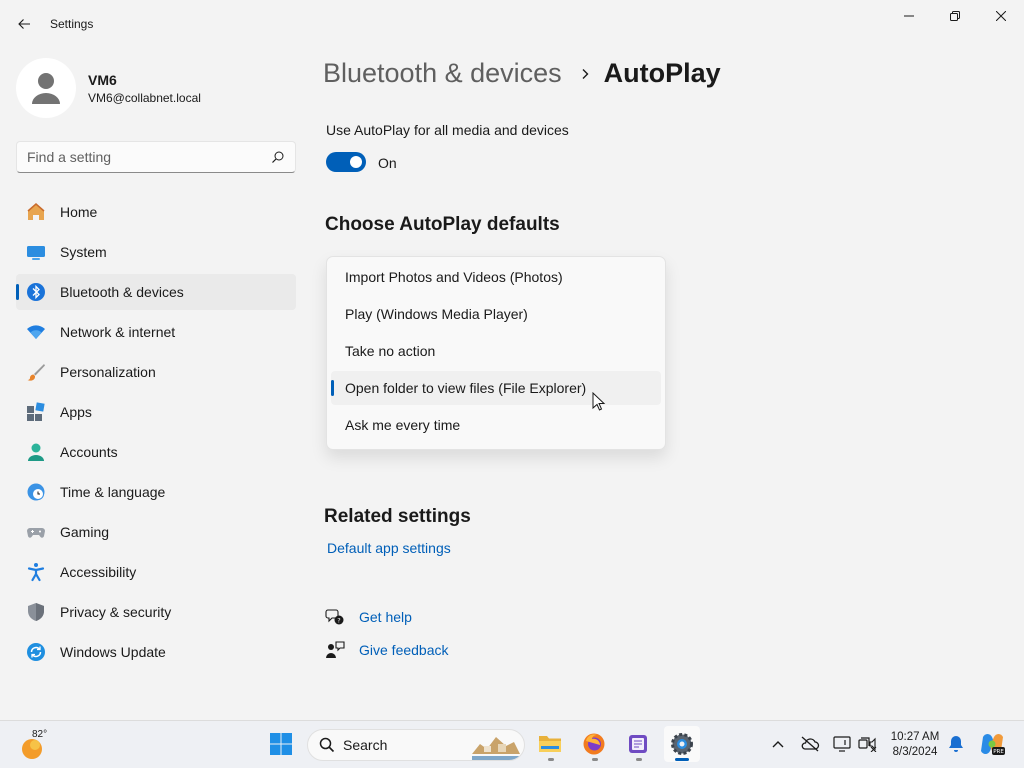  What do you see at coordinates (639, 759) in the screenshot?
I see `running-indicator` at bounding box center [639, 759].